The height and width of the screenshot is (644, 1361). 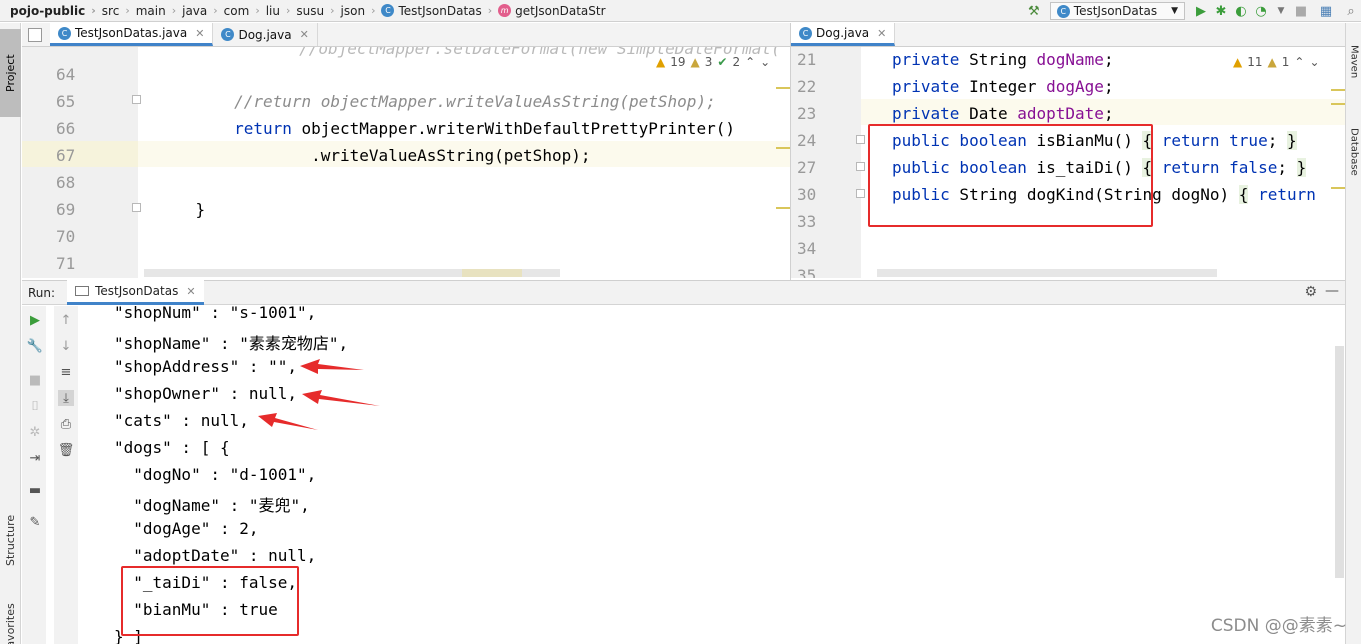 I want to click on watermark: CSDN @@素素~, so click(x=1278, y=626).